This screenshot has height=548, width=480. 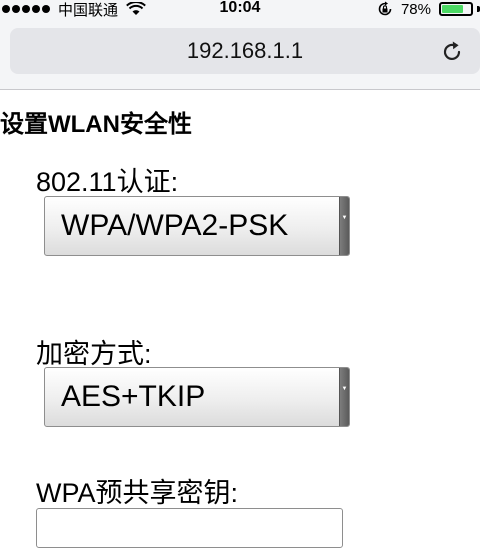 I want to click on encryption-select: AES+TKIP ▼, so click(x=197, y=397).